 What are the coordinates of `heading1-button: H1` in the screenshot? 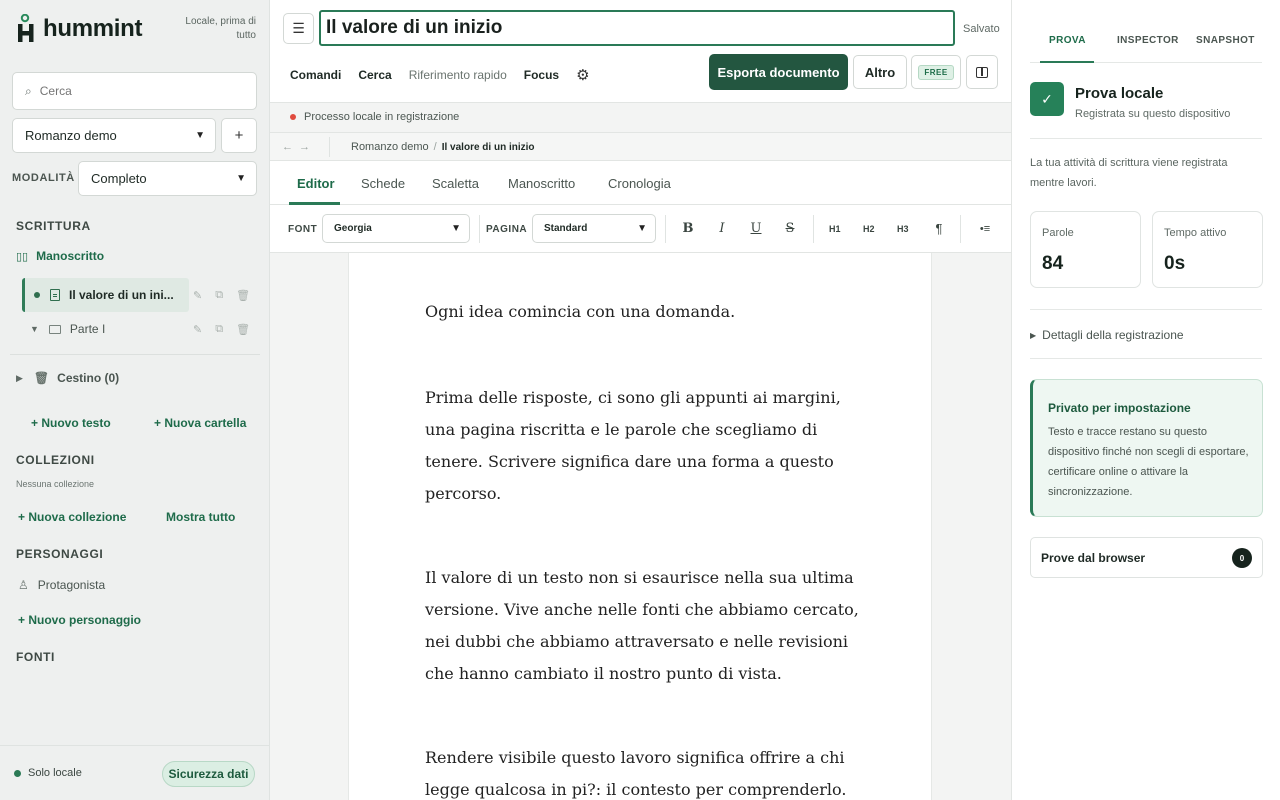 It's located at (835, 229).